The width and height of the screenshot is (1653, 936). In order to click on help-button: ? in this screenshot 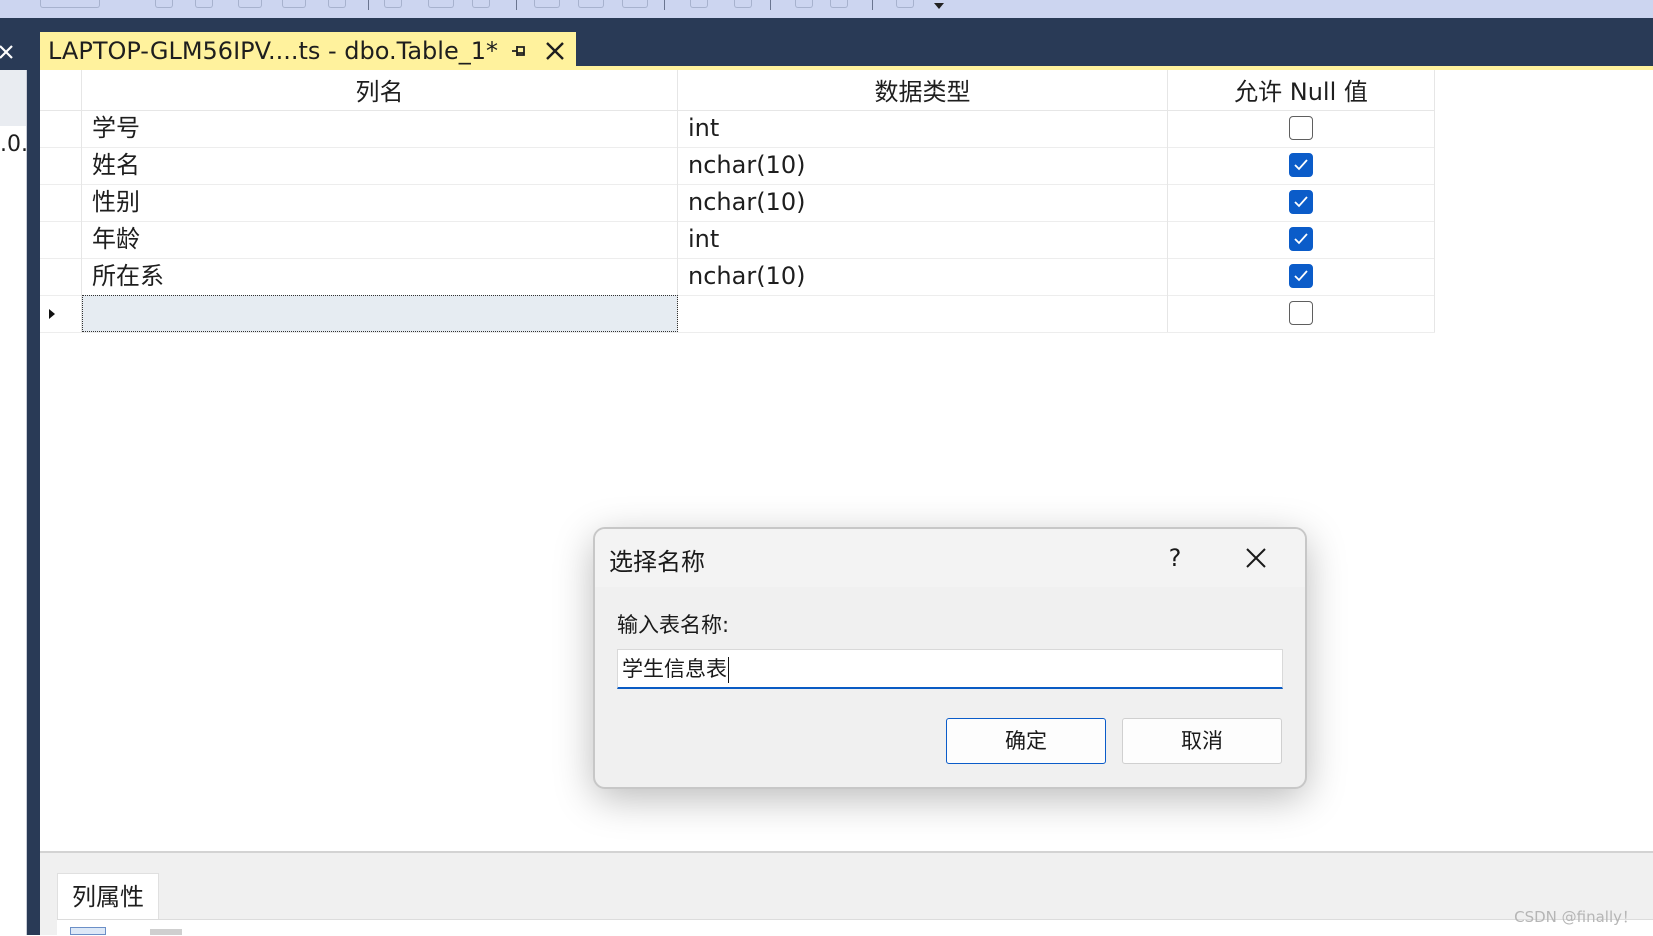, I will do `click(1175, 558)`.